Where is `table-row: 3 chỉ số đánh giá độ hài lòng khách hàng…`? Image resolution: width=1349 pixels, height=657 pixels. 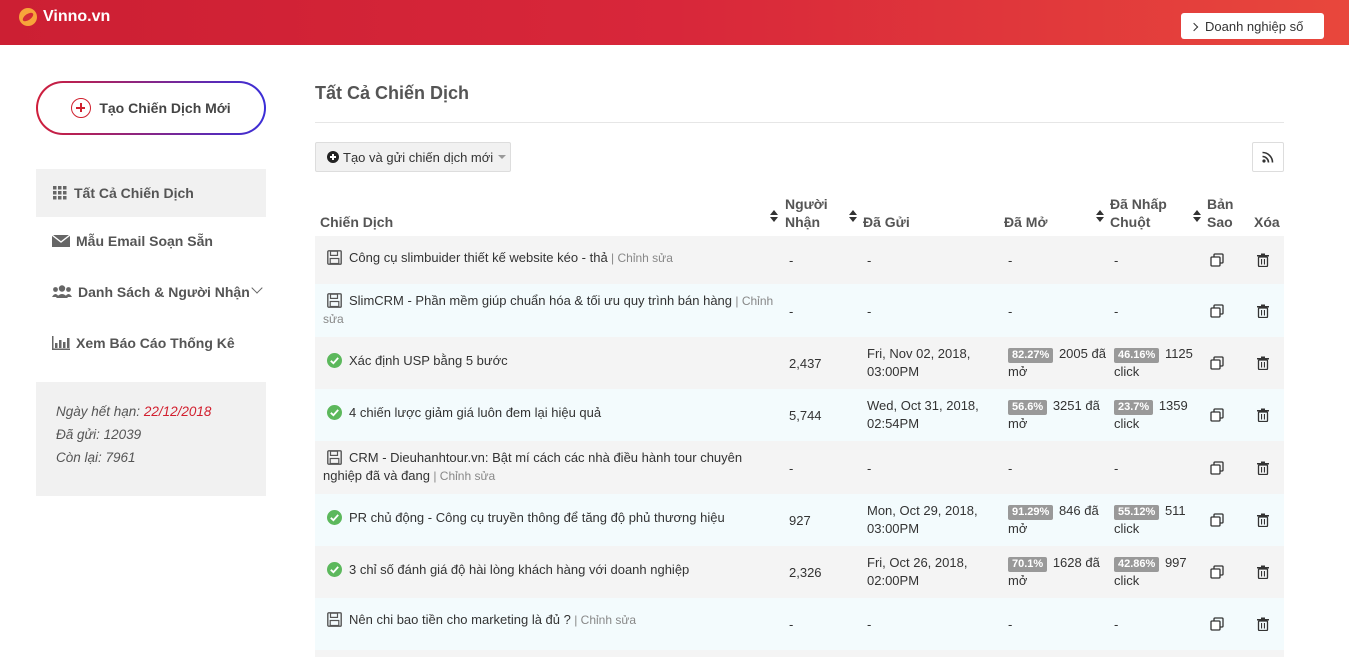
table-row: 3 chỉ số đánh giá độ hài lòng khách hàng… is located at coordinates (799, 572).